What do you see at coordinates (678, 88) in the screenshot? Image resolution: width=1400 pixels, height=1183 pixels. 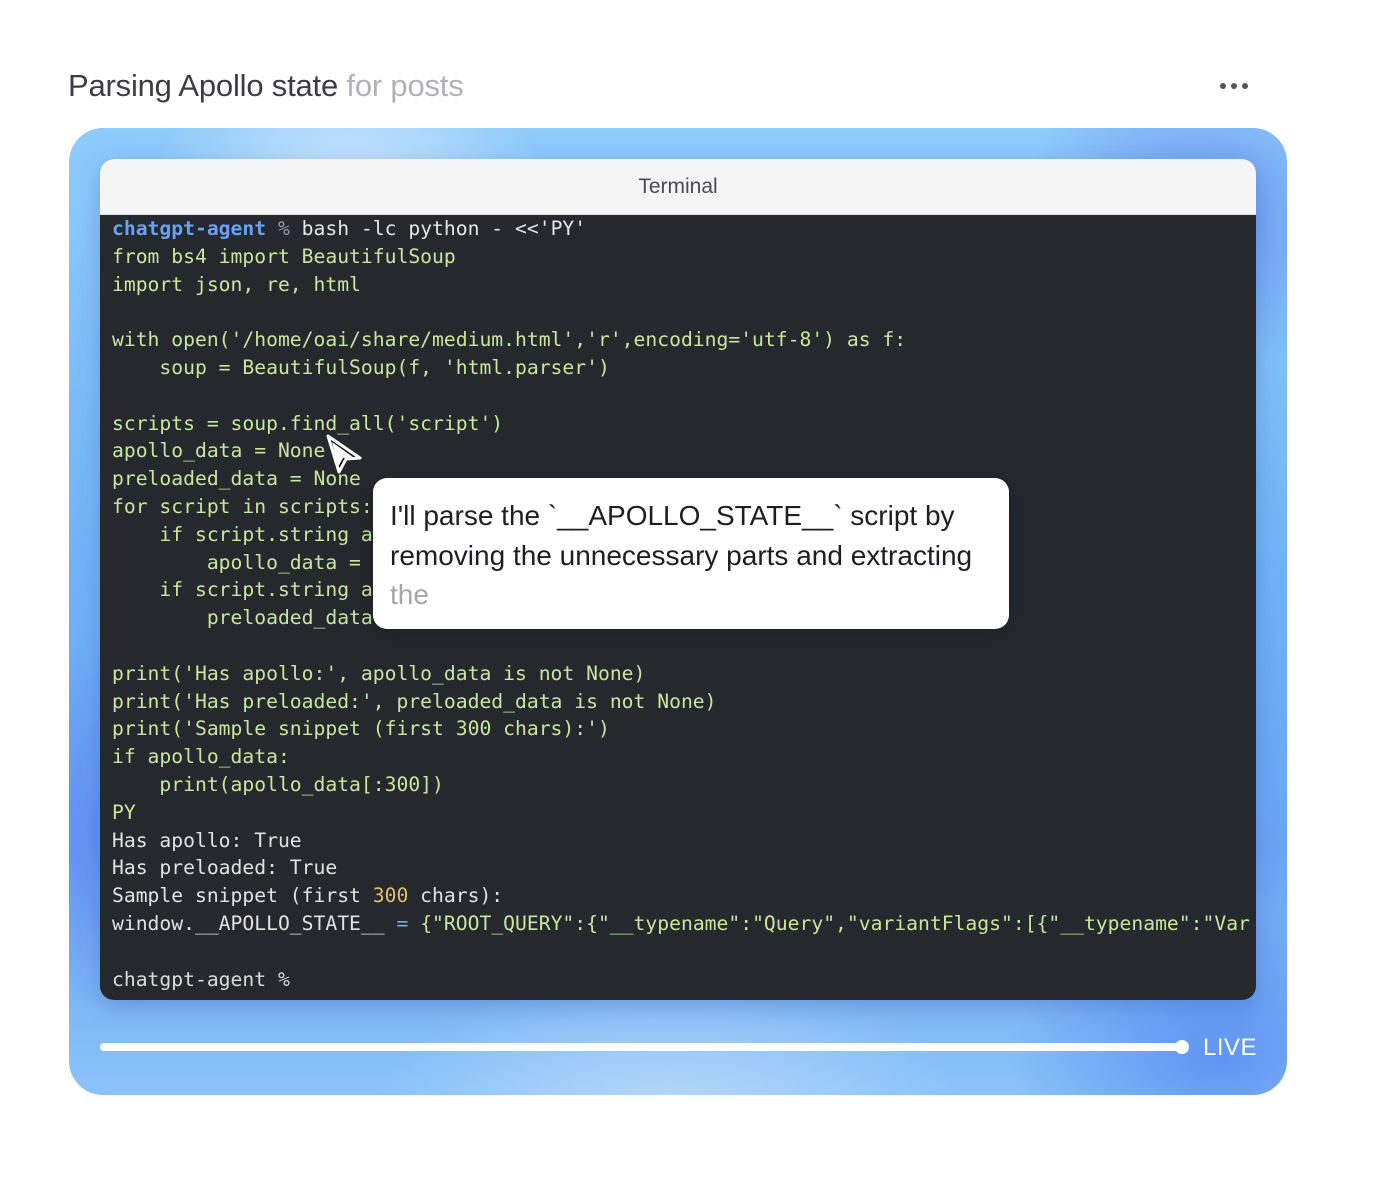 I see `header: Parsing Apollo state for posts` at bounding box center [678, 88].